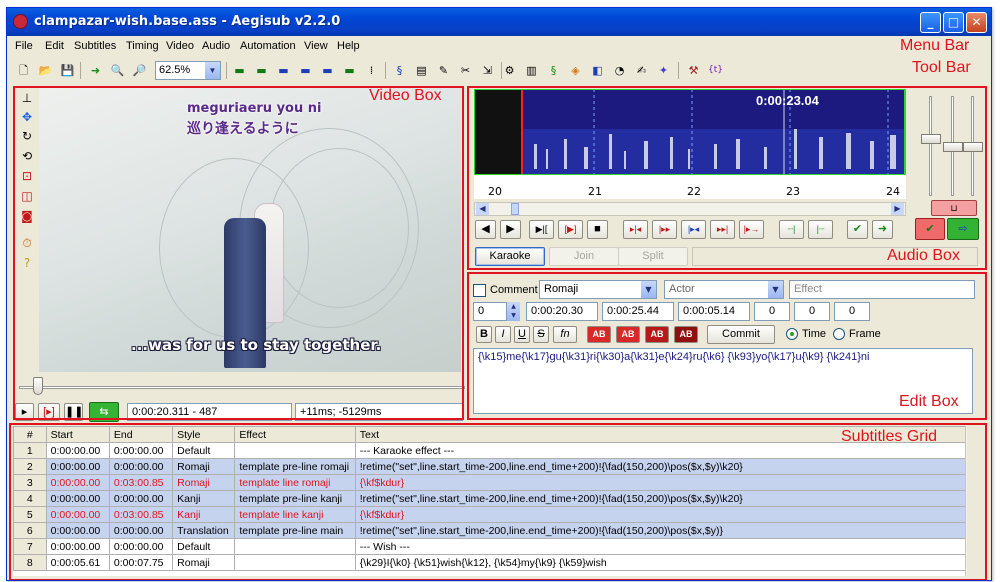  Describe the element at coordinates (575, 70) in the screenshot. I see `style-assistant-icon: ◈` at that location.